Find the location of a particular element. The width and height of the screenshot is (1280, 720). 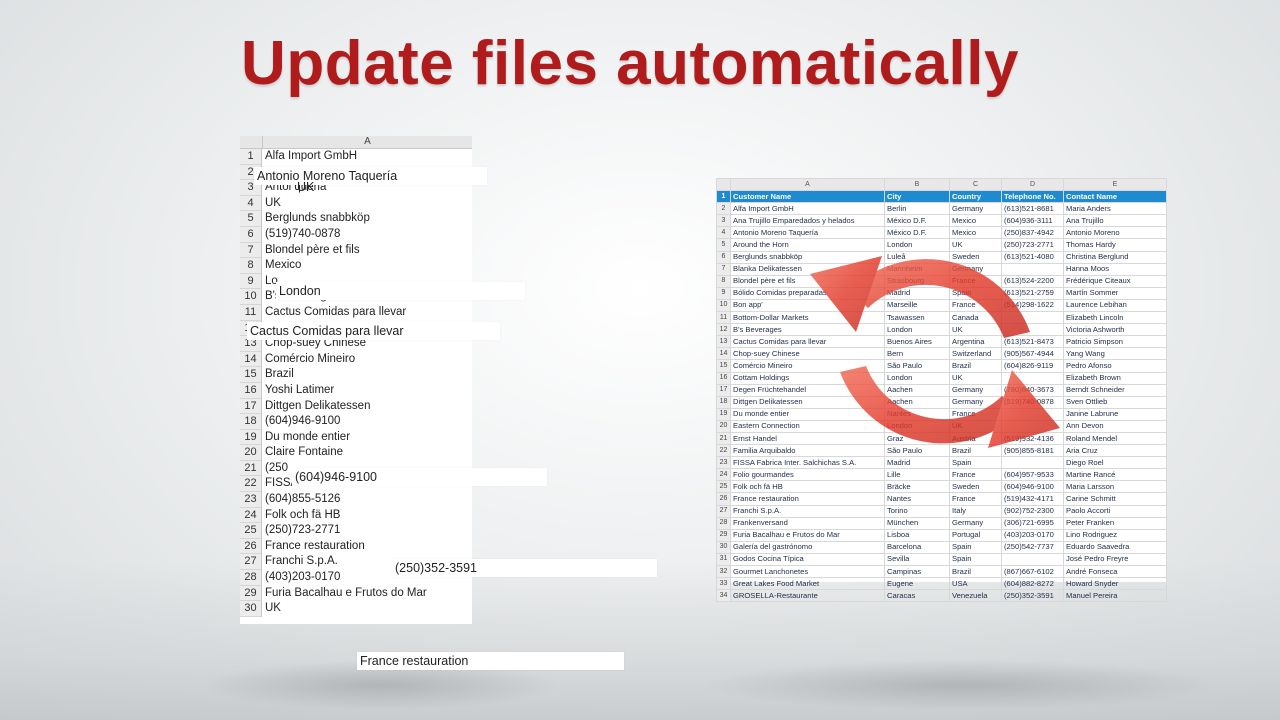

table-cell: (902)752-2300 is located at coordinates (1032, 511).